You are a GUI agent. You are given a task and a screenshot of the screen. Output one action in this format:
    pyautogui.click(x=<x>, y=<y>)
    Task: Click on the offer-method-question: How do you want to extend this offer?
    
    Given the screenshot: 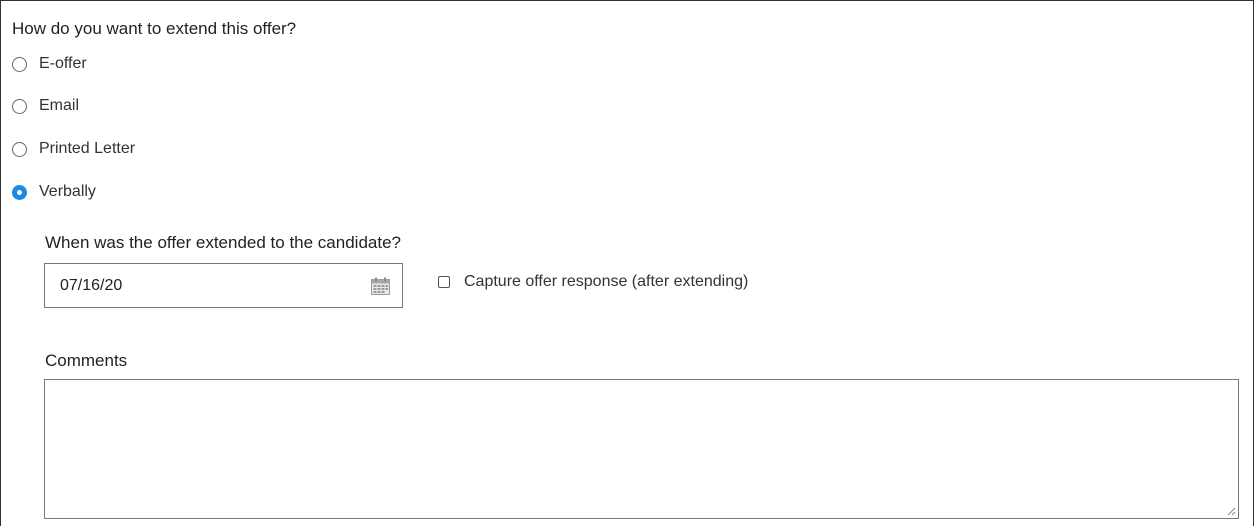 What is the action you would take?
    pyautogui.click(x=154, y=28)
    